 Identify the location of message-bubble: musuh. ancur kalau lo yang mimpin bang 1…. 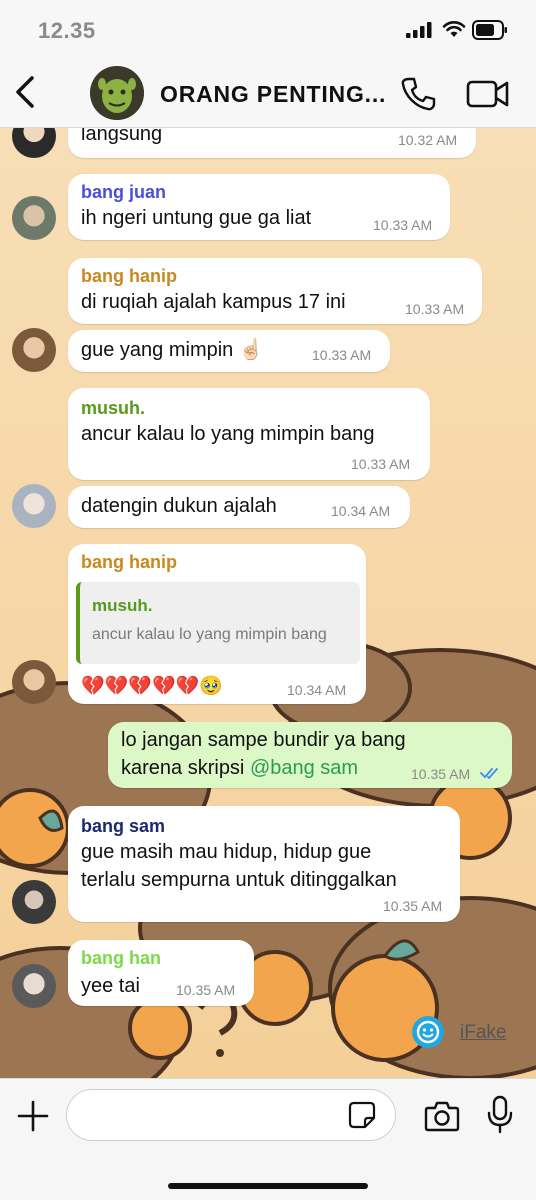
(249, 434).